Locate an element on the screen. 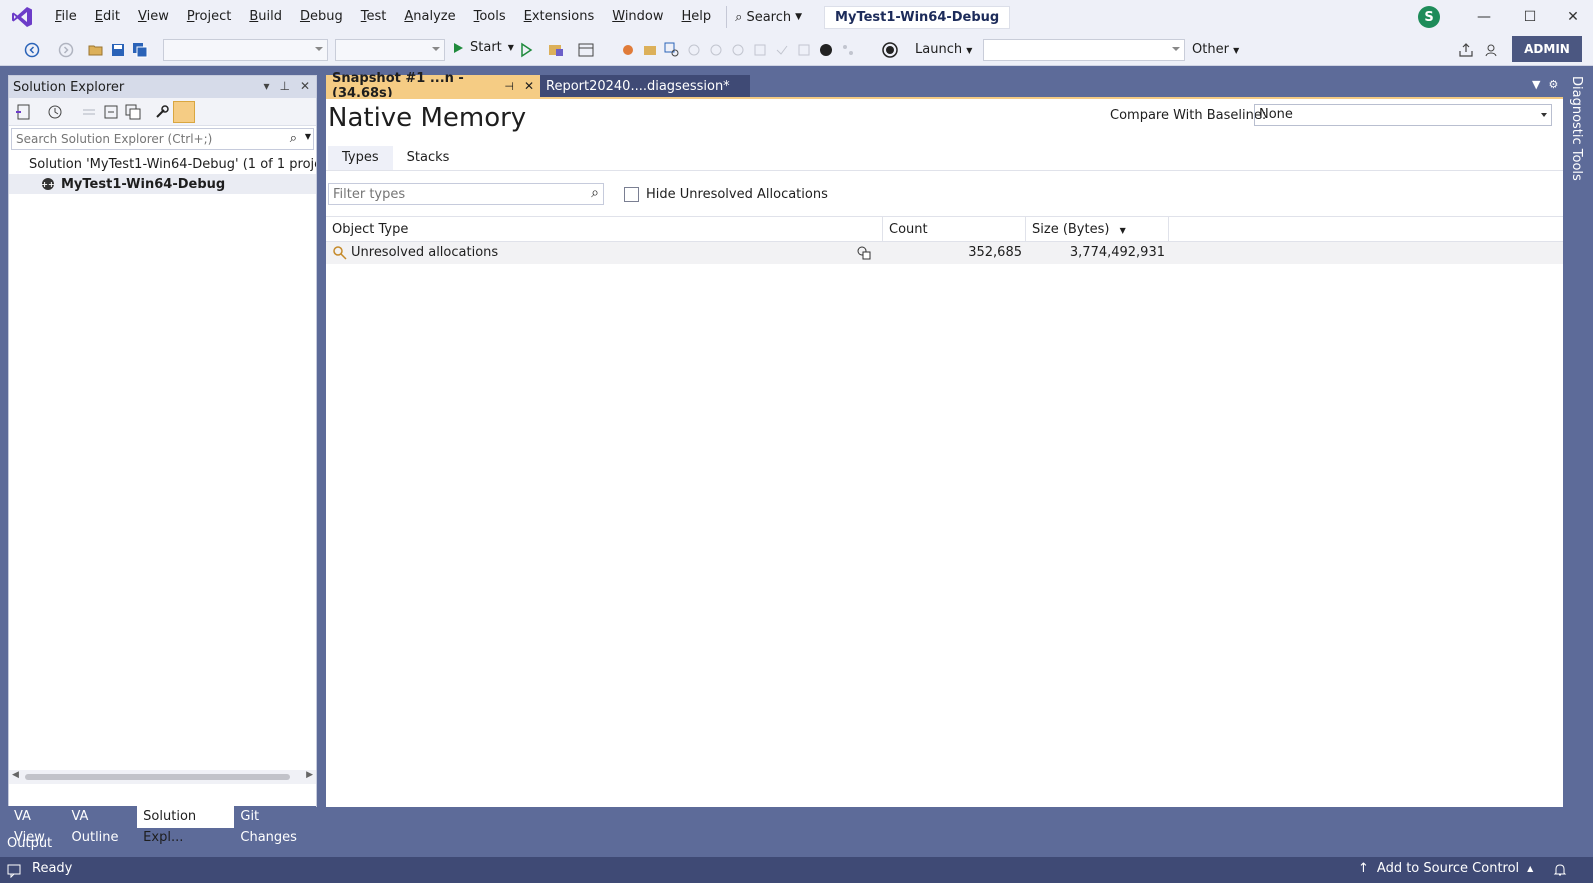 Image resolution: width=1593 pixels, height=883 pixels. start-debugging-button: Start ▼ is located at coordinates (483, 47).